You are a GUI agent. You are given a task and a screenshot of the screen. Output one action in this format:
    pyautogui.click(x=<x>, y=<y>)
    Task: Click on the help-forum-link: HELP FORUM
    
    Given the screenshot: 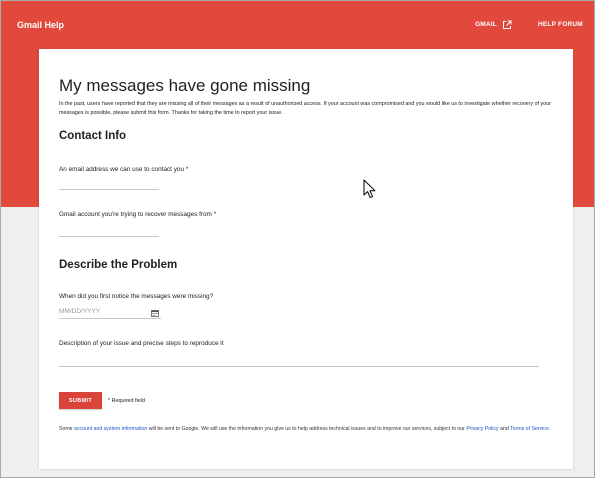 What is the action you would take?
    pyautogui.click(x=560, y=24)
    